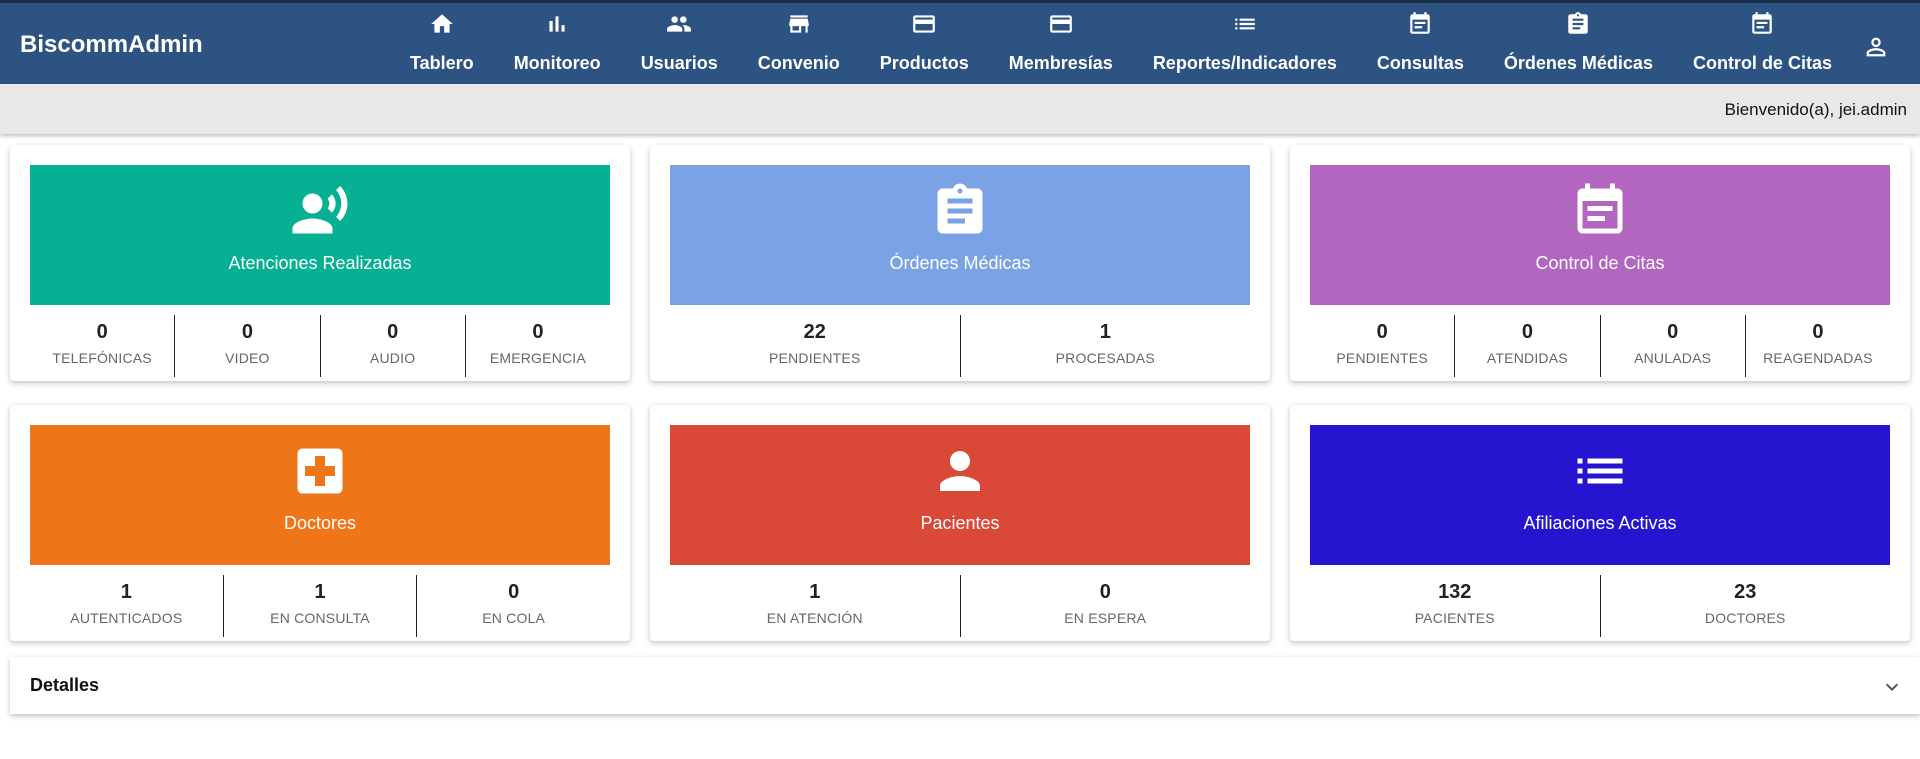  I want to click on stat-en-atencion: 1 EN ATENCIÓN, so click(815, 606).